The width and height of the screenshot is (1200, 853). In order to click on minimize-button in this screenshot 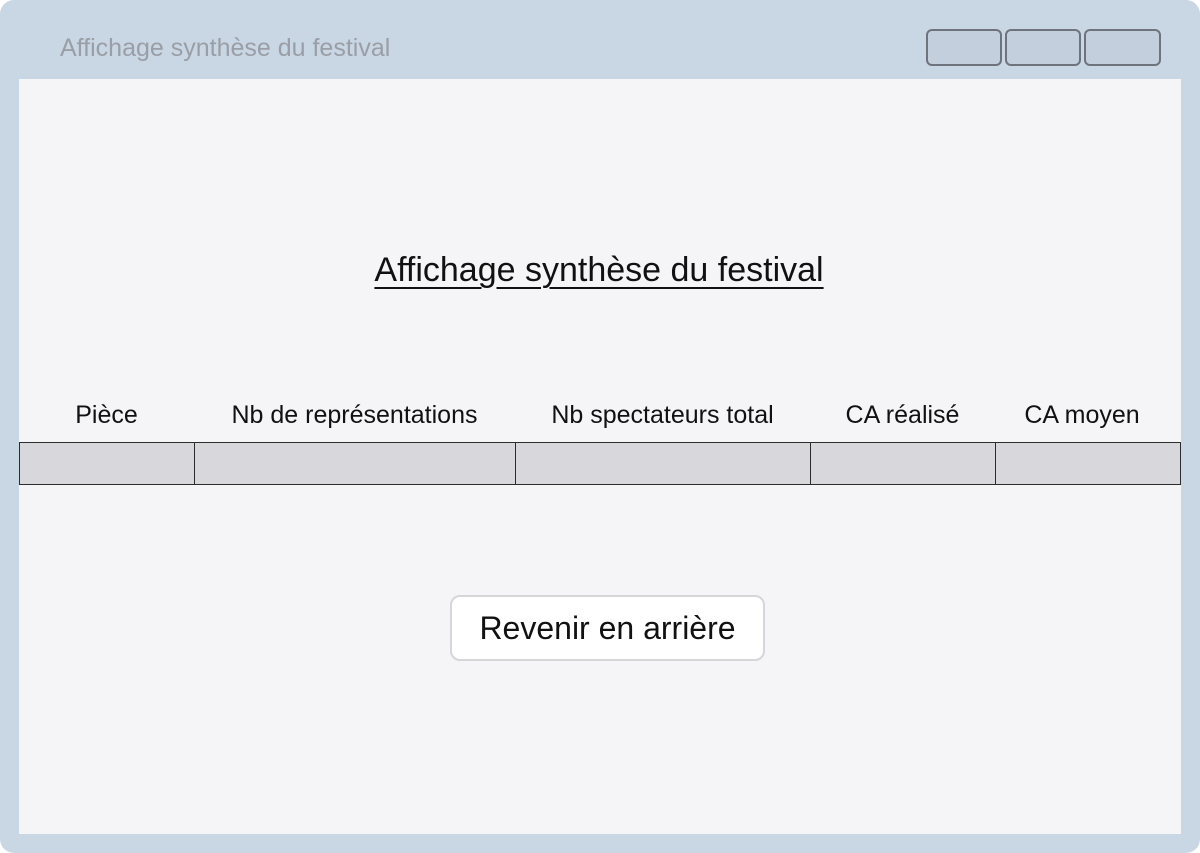, I will do `click(964, 47)`.